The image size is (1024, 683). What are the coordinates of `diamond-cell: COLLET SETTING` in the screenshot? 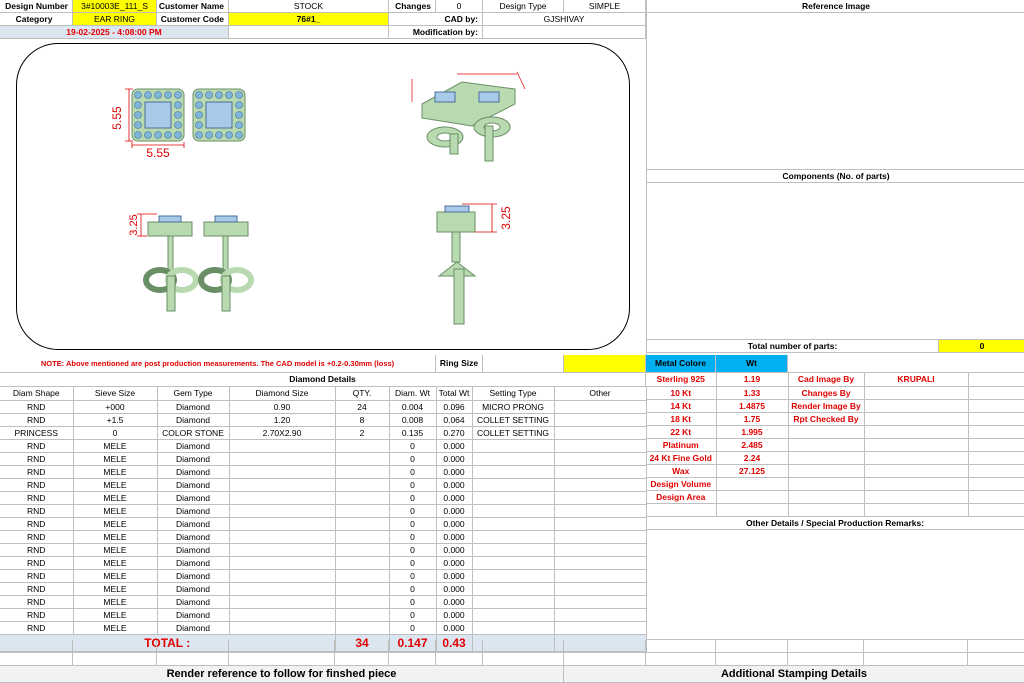 It's located at (513, 433).